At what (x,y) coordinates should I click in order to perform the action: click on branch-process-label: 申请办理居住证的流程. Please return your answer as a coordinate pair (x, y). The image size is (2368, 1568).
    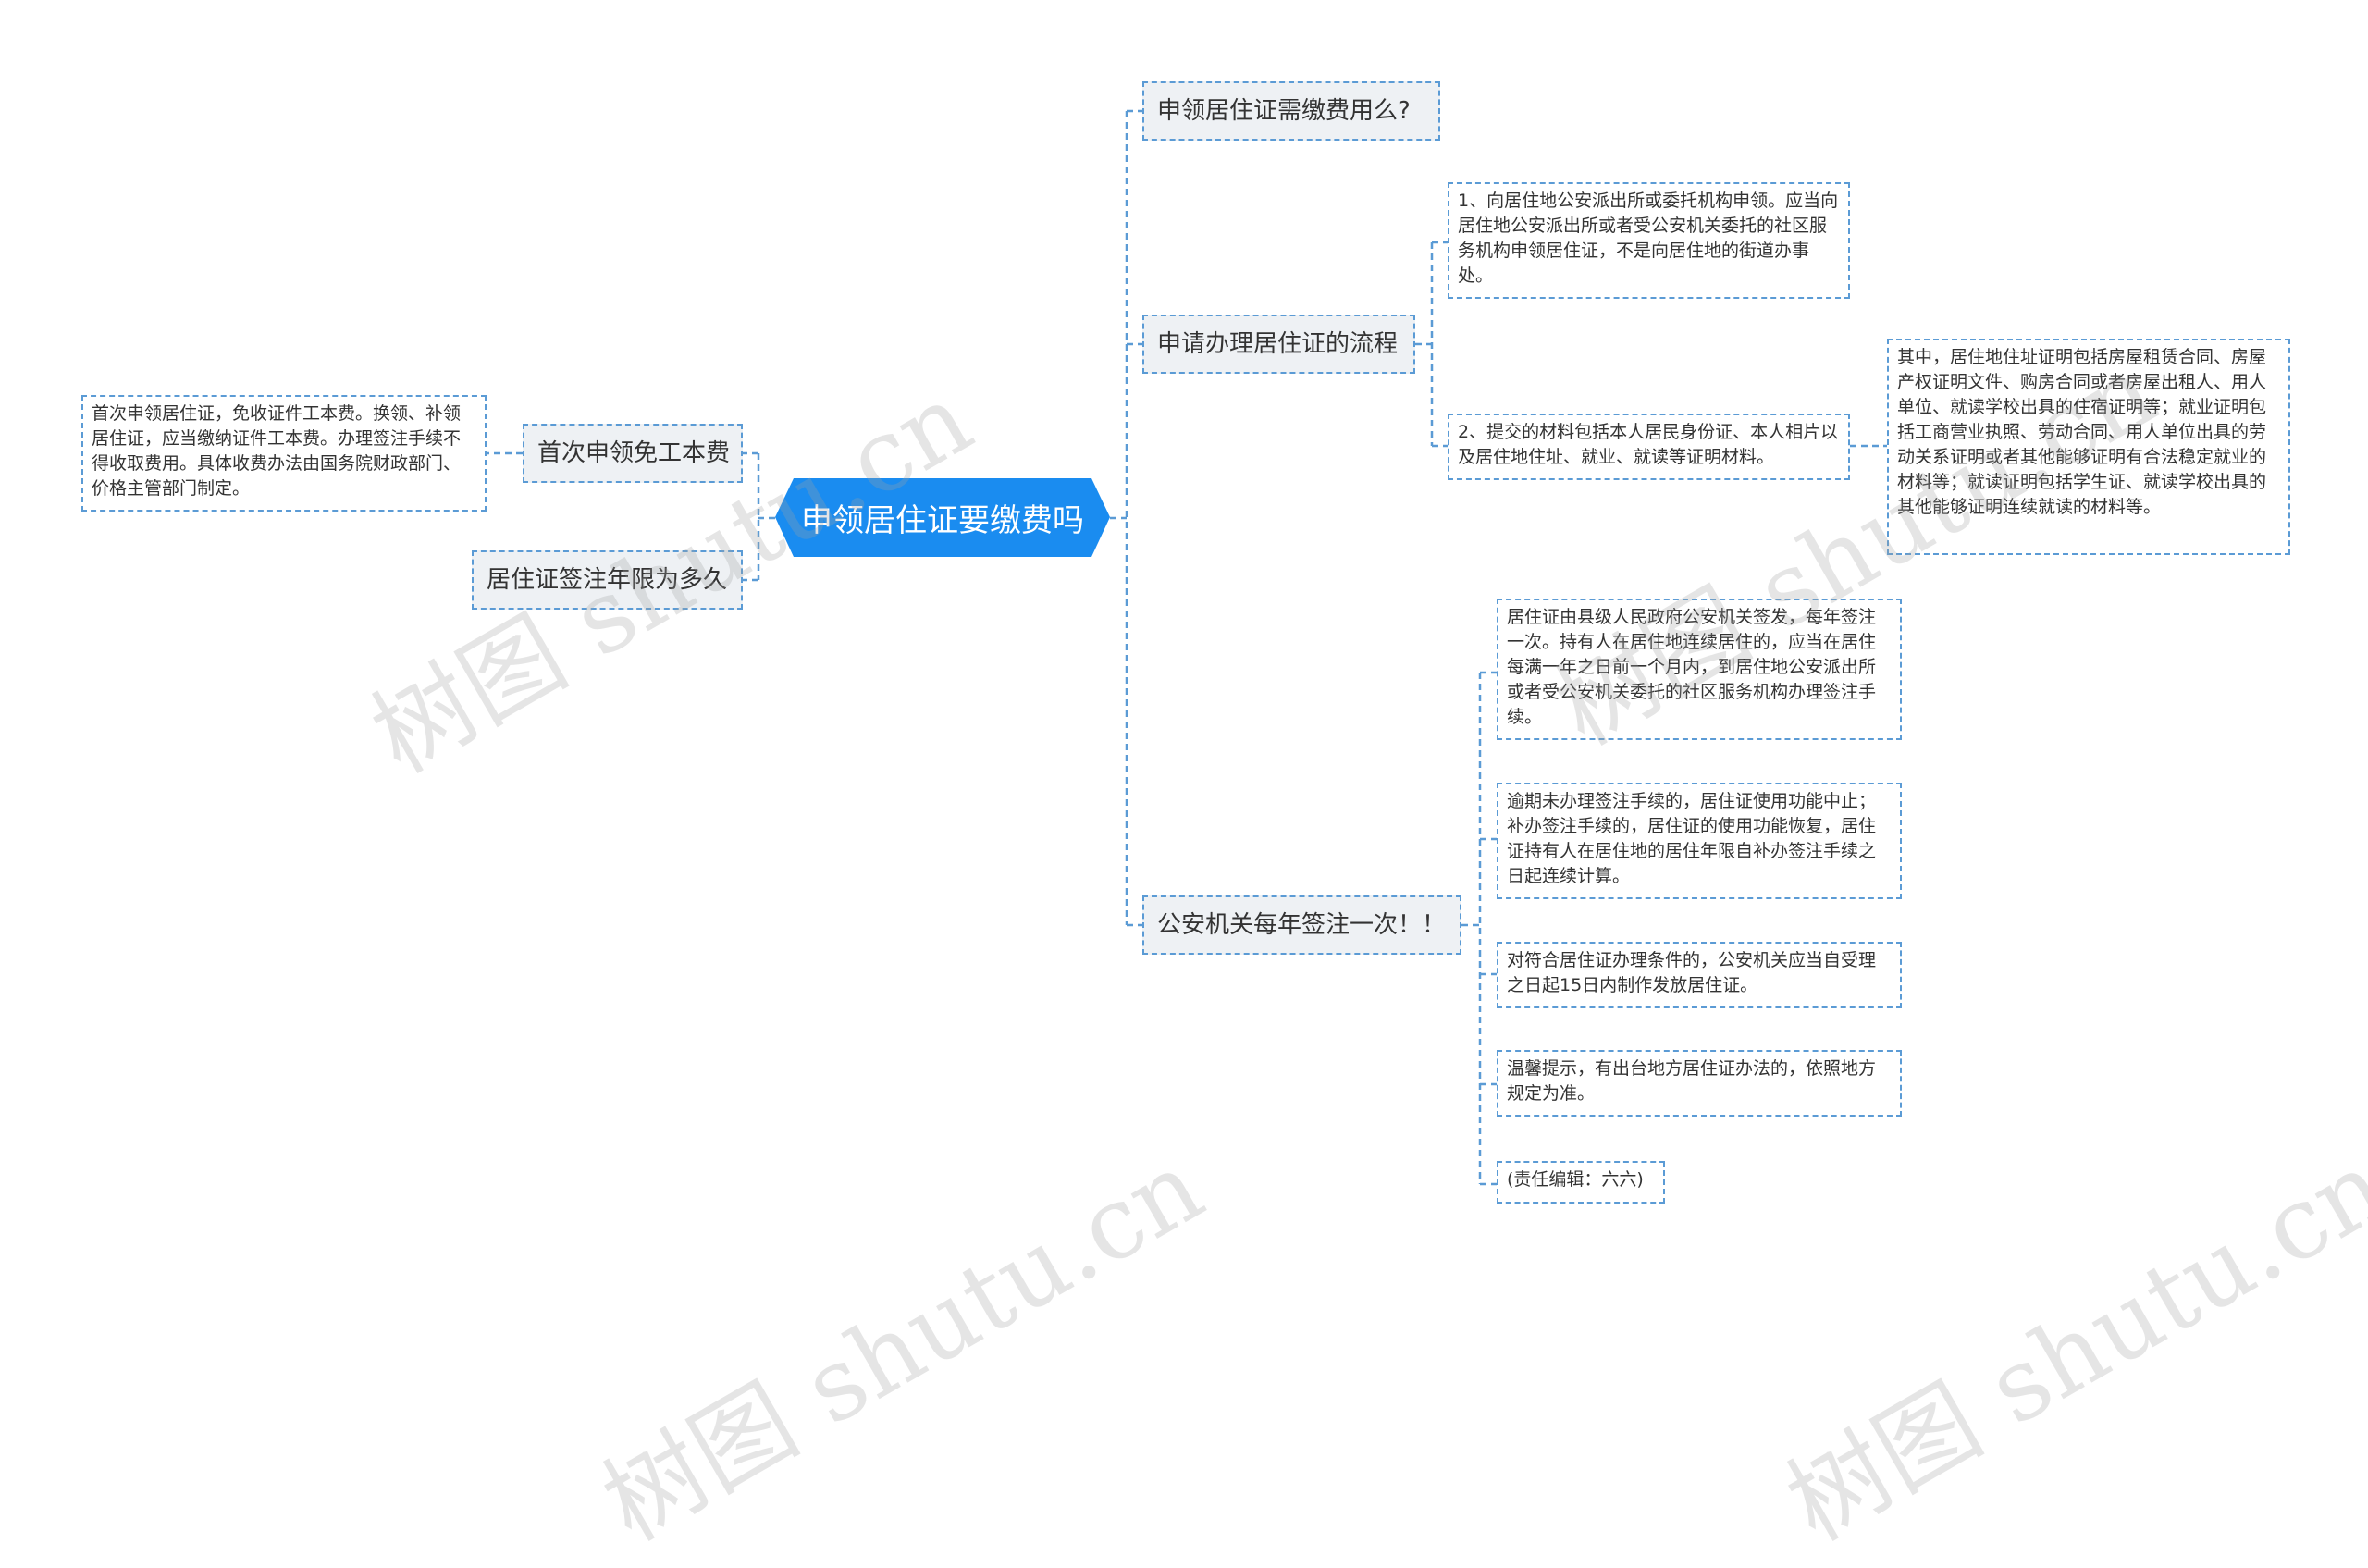
    Looking at the image, I should click on (1278, 344).